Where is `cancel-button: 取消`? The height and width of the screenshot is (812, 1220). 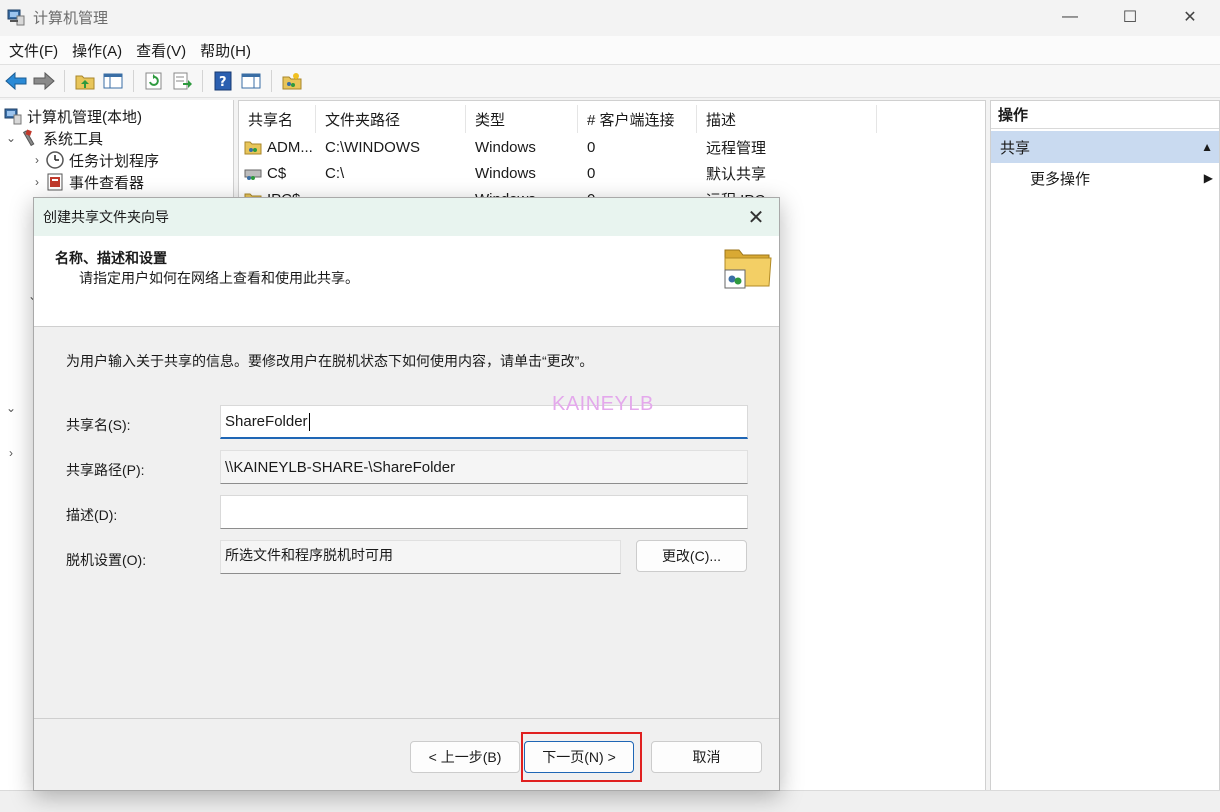
cancel-button: 取消 is located at coordinates (706, 757).